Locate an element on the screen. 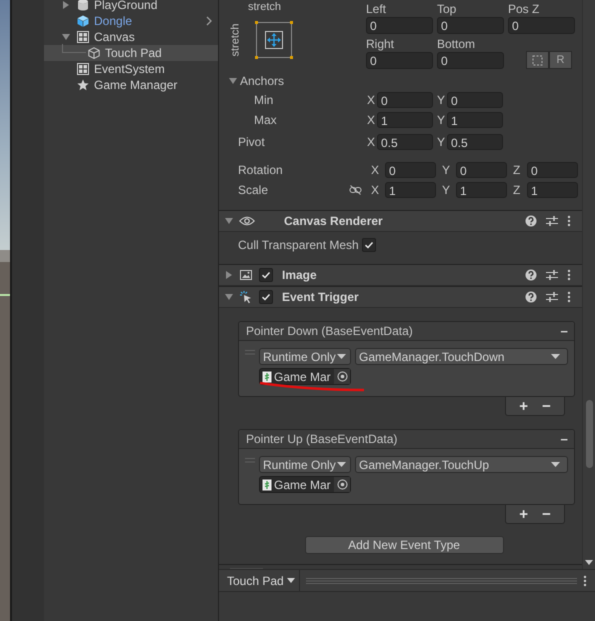 This screenshot has height=621, width=595. dashed-square-icon is located at coordinates (537, 60).